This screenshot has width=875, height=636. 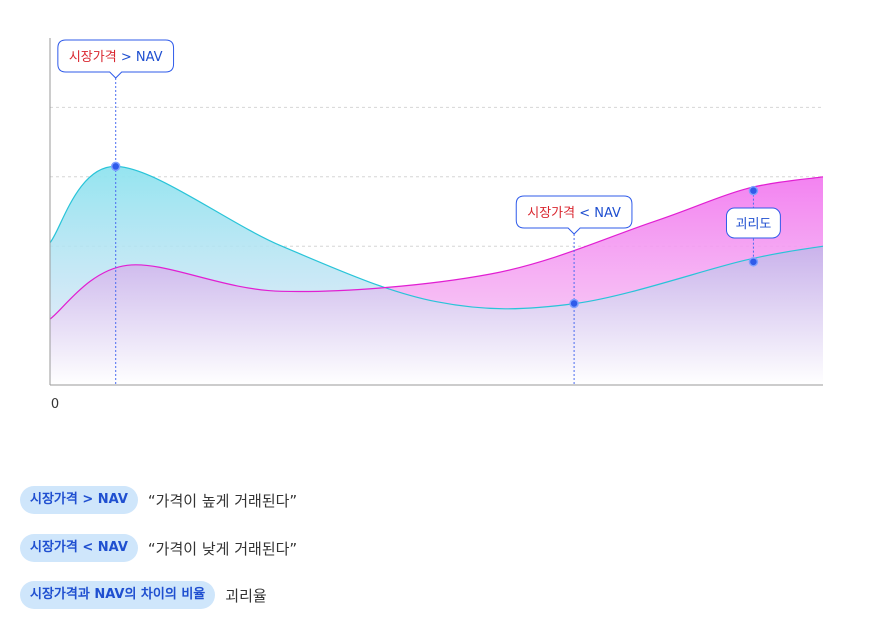 What do you see at coordinates (55, 404) in the screenshot?
I see `origin-label: 0` at bounding box center [55, 404].